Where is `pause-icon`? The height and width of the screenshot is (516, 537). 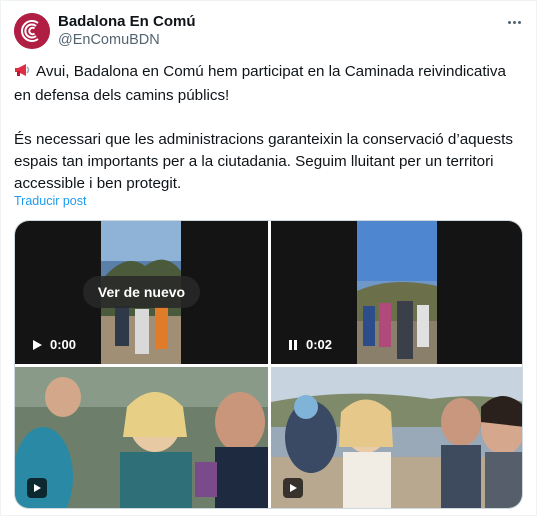 pause-icon is located at coordinates (293, 345).